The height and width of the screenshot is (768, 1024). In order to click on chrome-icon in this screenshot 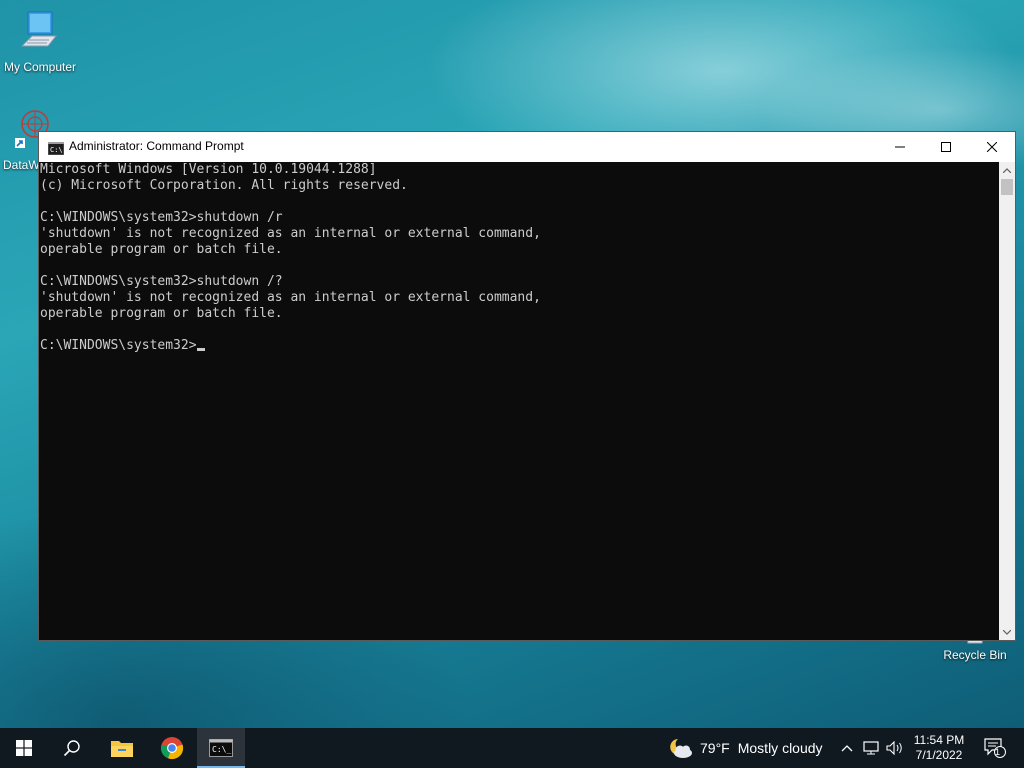, I will do `click(172, 748)`.